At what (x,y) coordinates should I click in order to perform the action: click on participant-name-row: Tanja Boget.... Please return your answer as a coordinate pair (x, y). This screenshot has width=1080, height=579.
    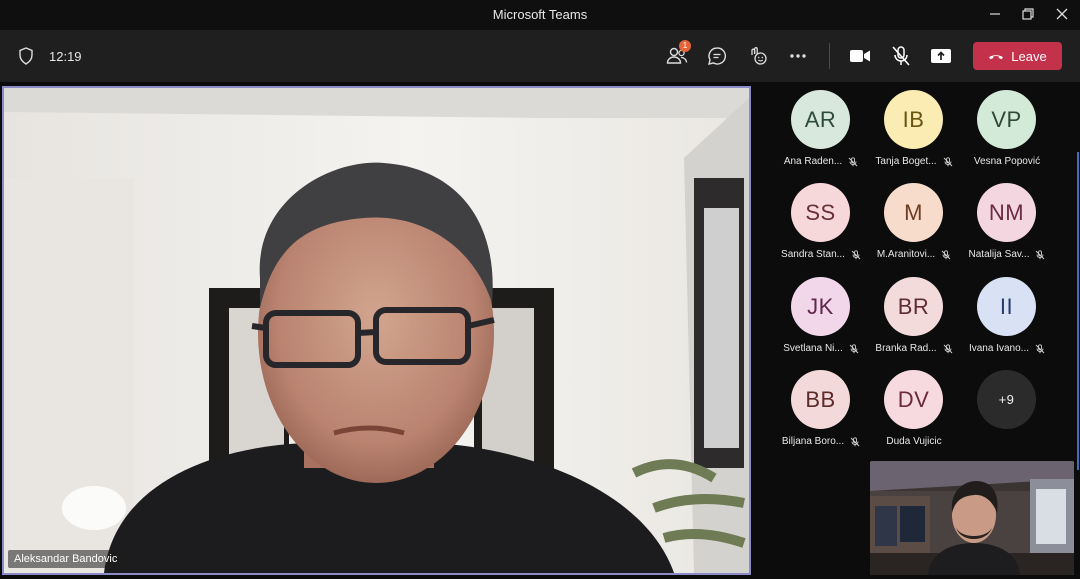
    Looking at the image, I should click on (914, 161).